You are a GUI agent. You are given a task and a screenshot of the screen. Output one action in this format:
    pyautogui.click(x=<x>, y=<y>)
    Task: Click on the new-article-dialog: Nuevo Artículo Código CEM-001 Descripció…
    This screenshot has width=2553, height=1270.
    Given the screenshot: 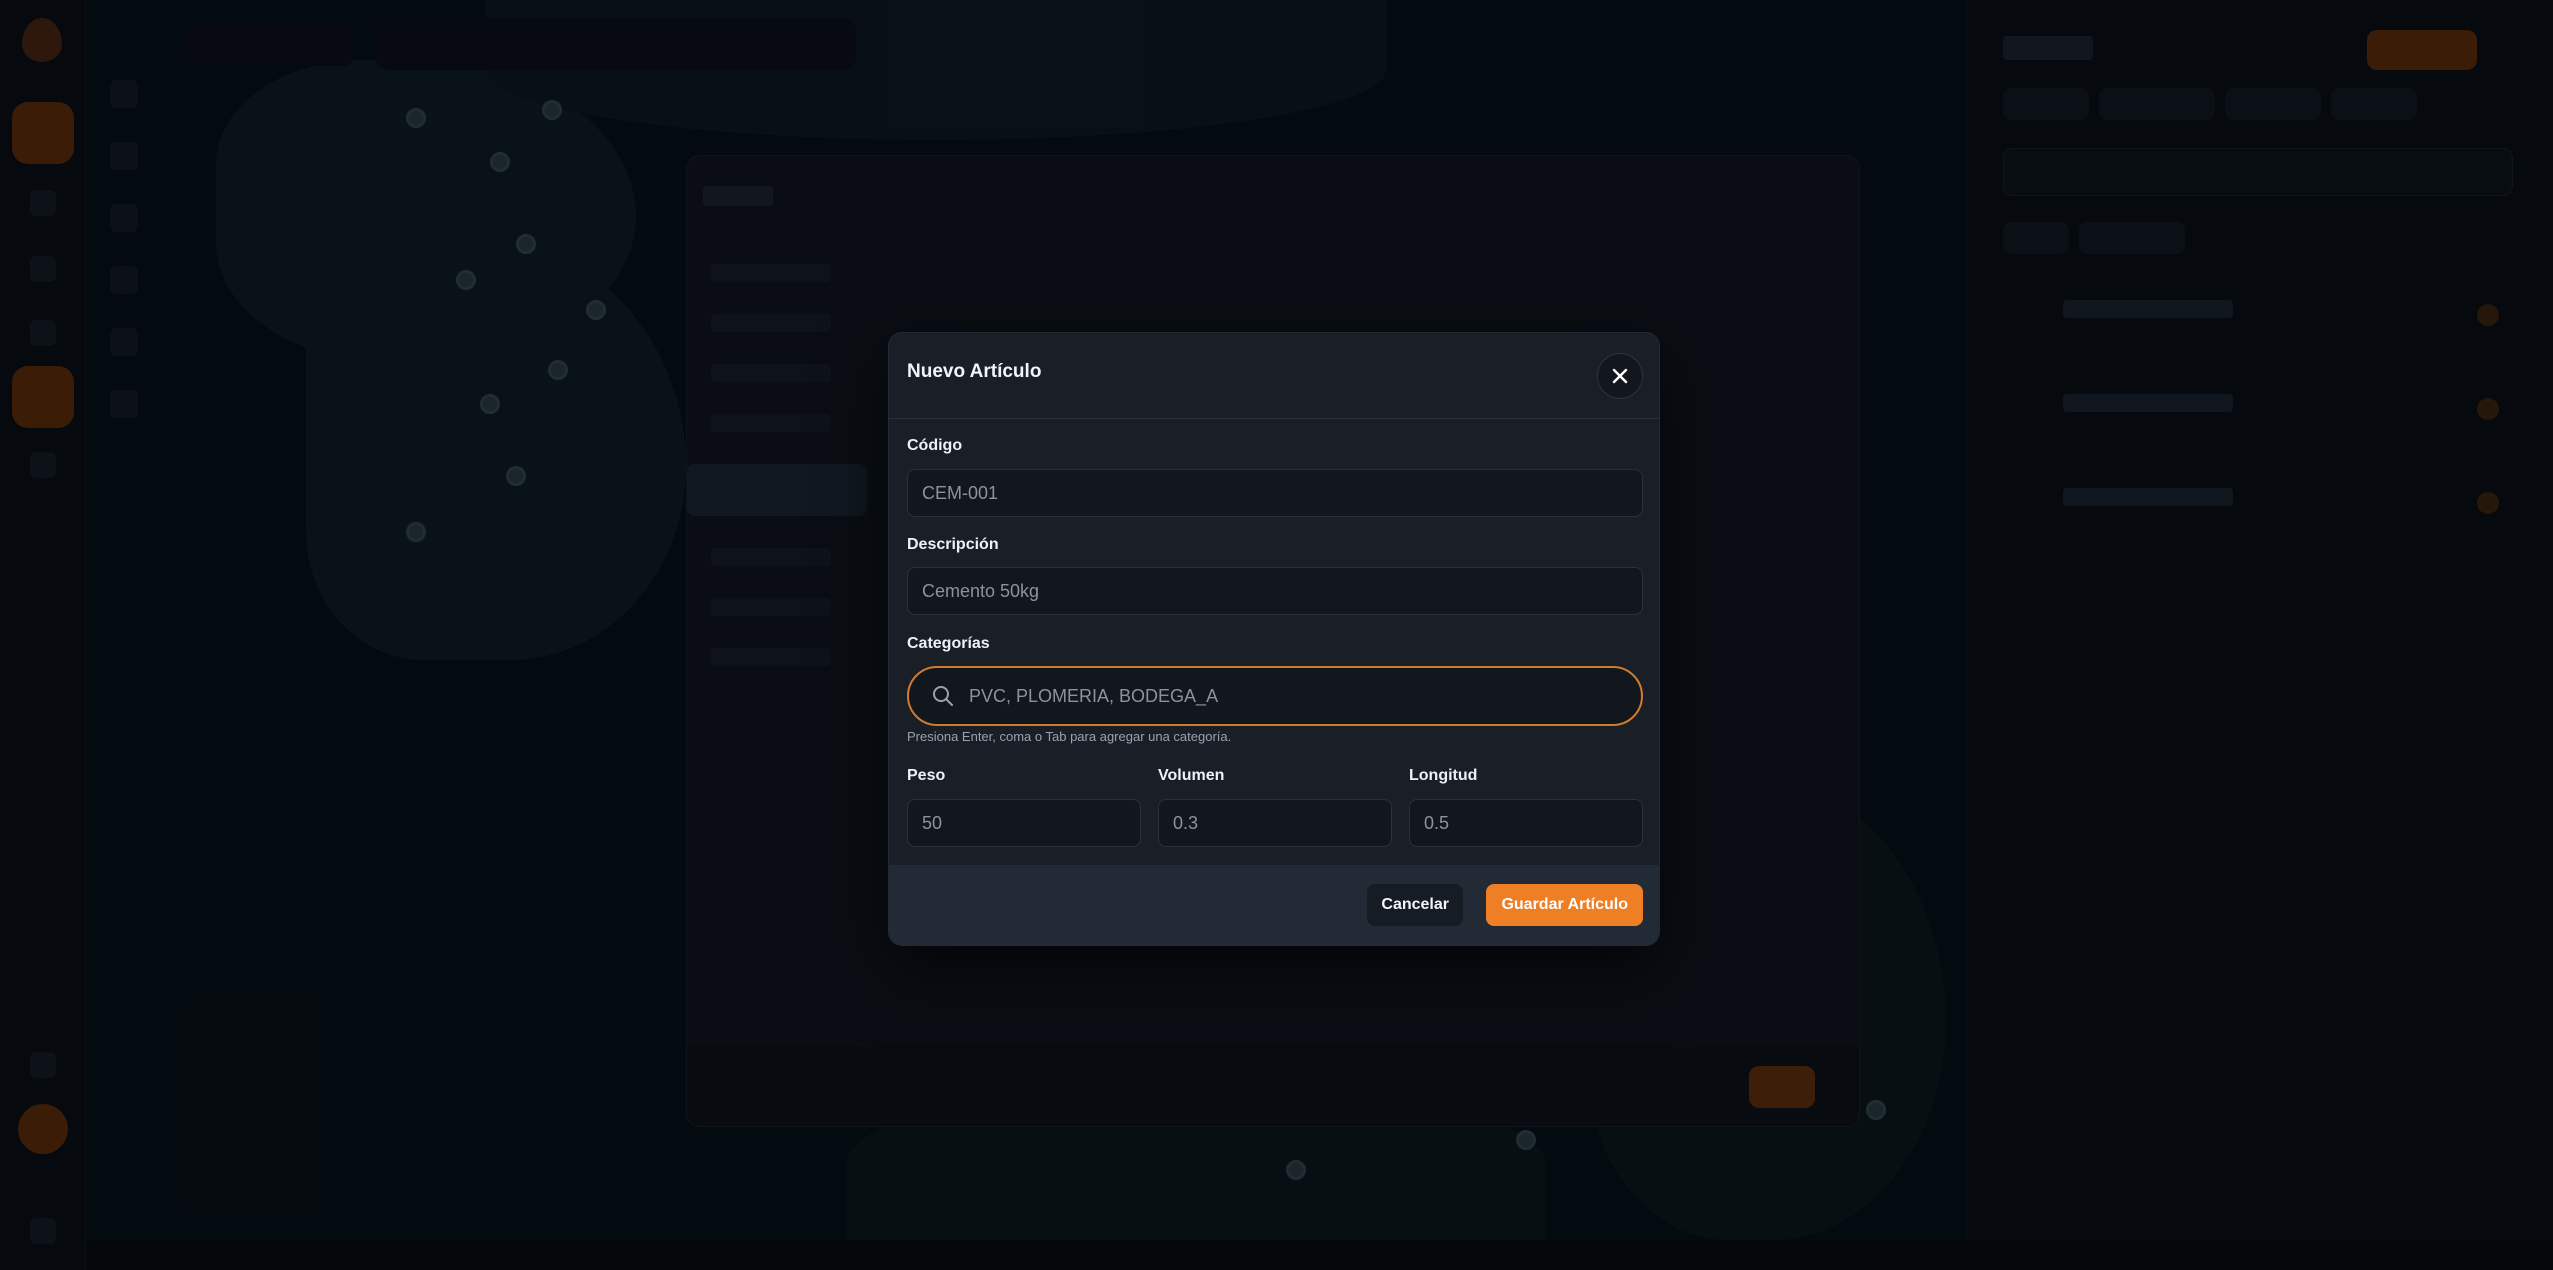 What is the action you would take?
    pyautogui.click(x=1274, y=639)
    